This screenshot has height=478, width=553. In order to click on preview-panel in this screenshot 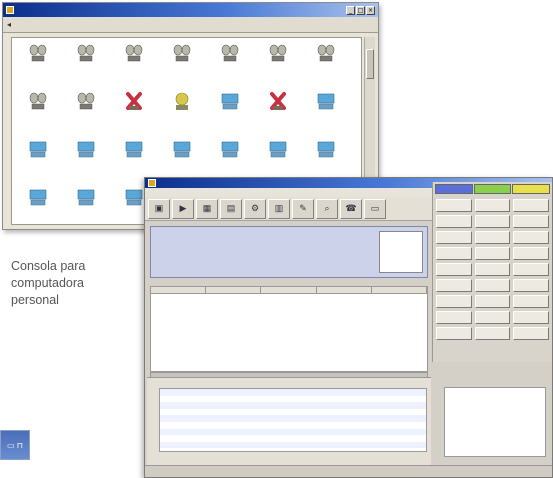, I will do `click(401, 252)`.